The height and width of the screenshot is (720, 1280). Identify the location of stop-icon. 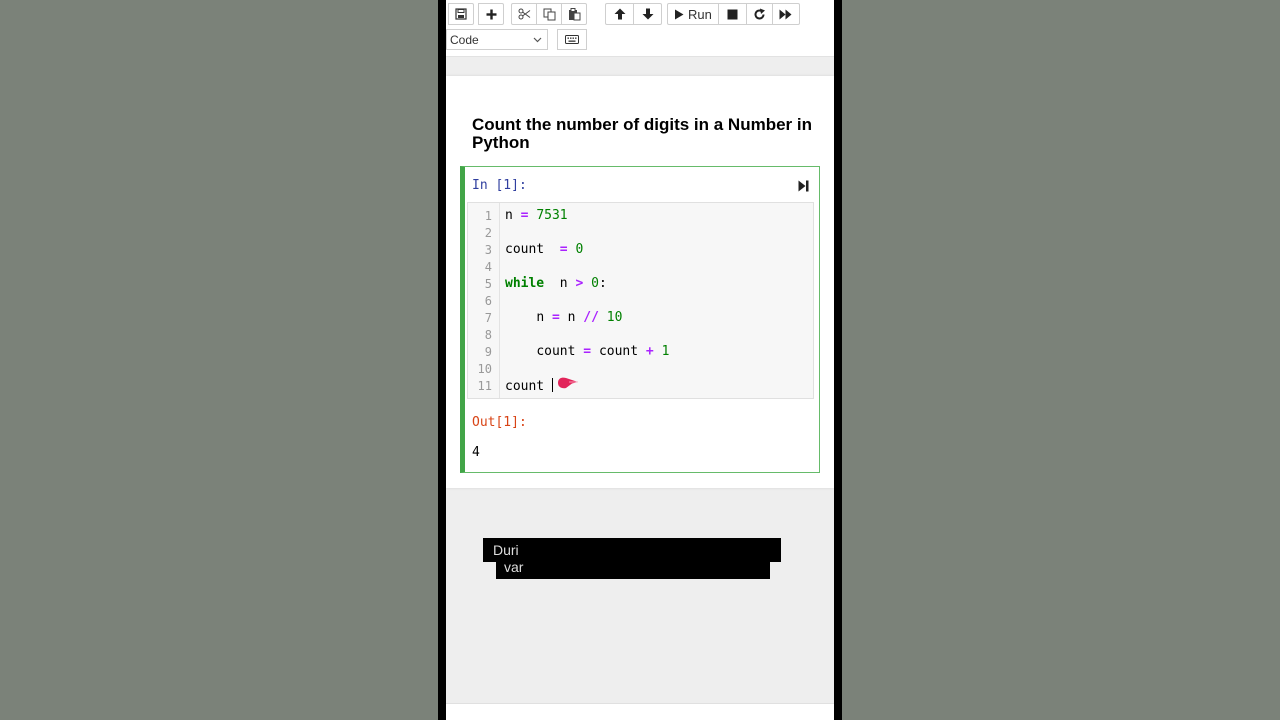
(732, 14).